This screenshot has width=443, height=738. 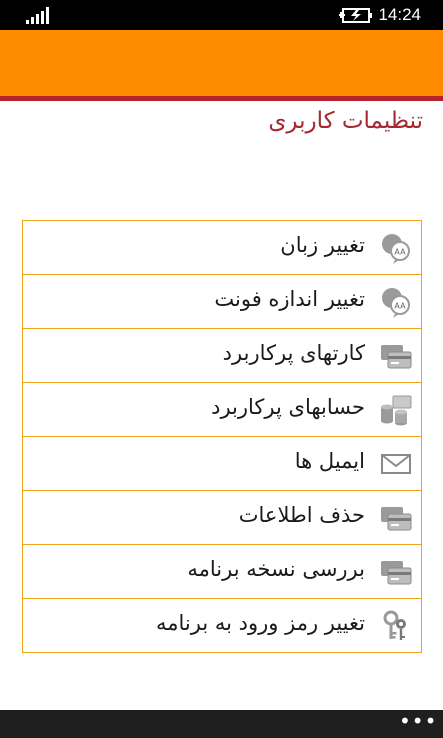 I want to click on keys-icon, so click(x=394, y=625).